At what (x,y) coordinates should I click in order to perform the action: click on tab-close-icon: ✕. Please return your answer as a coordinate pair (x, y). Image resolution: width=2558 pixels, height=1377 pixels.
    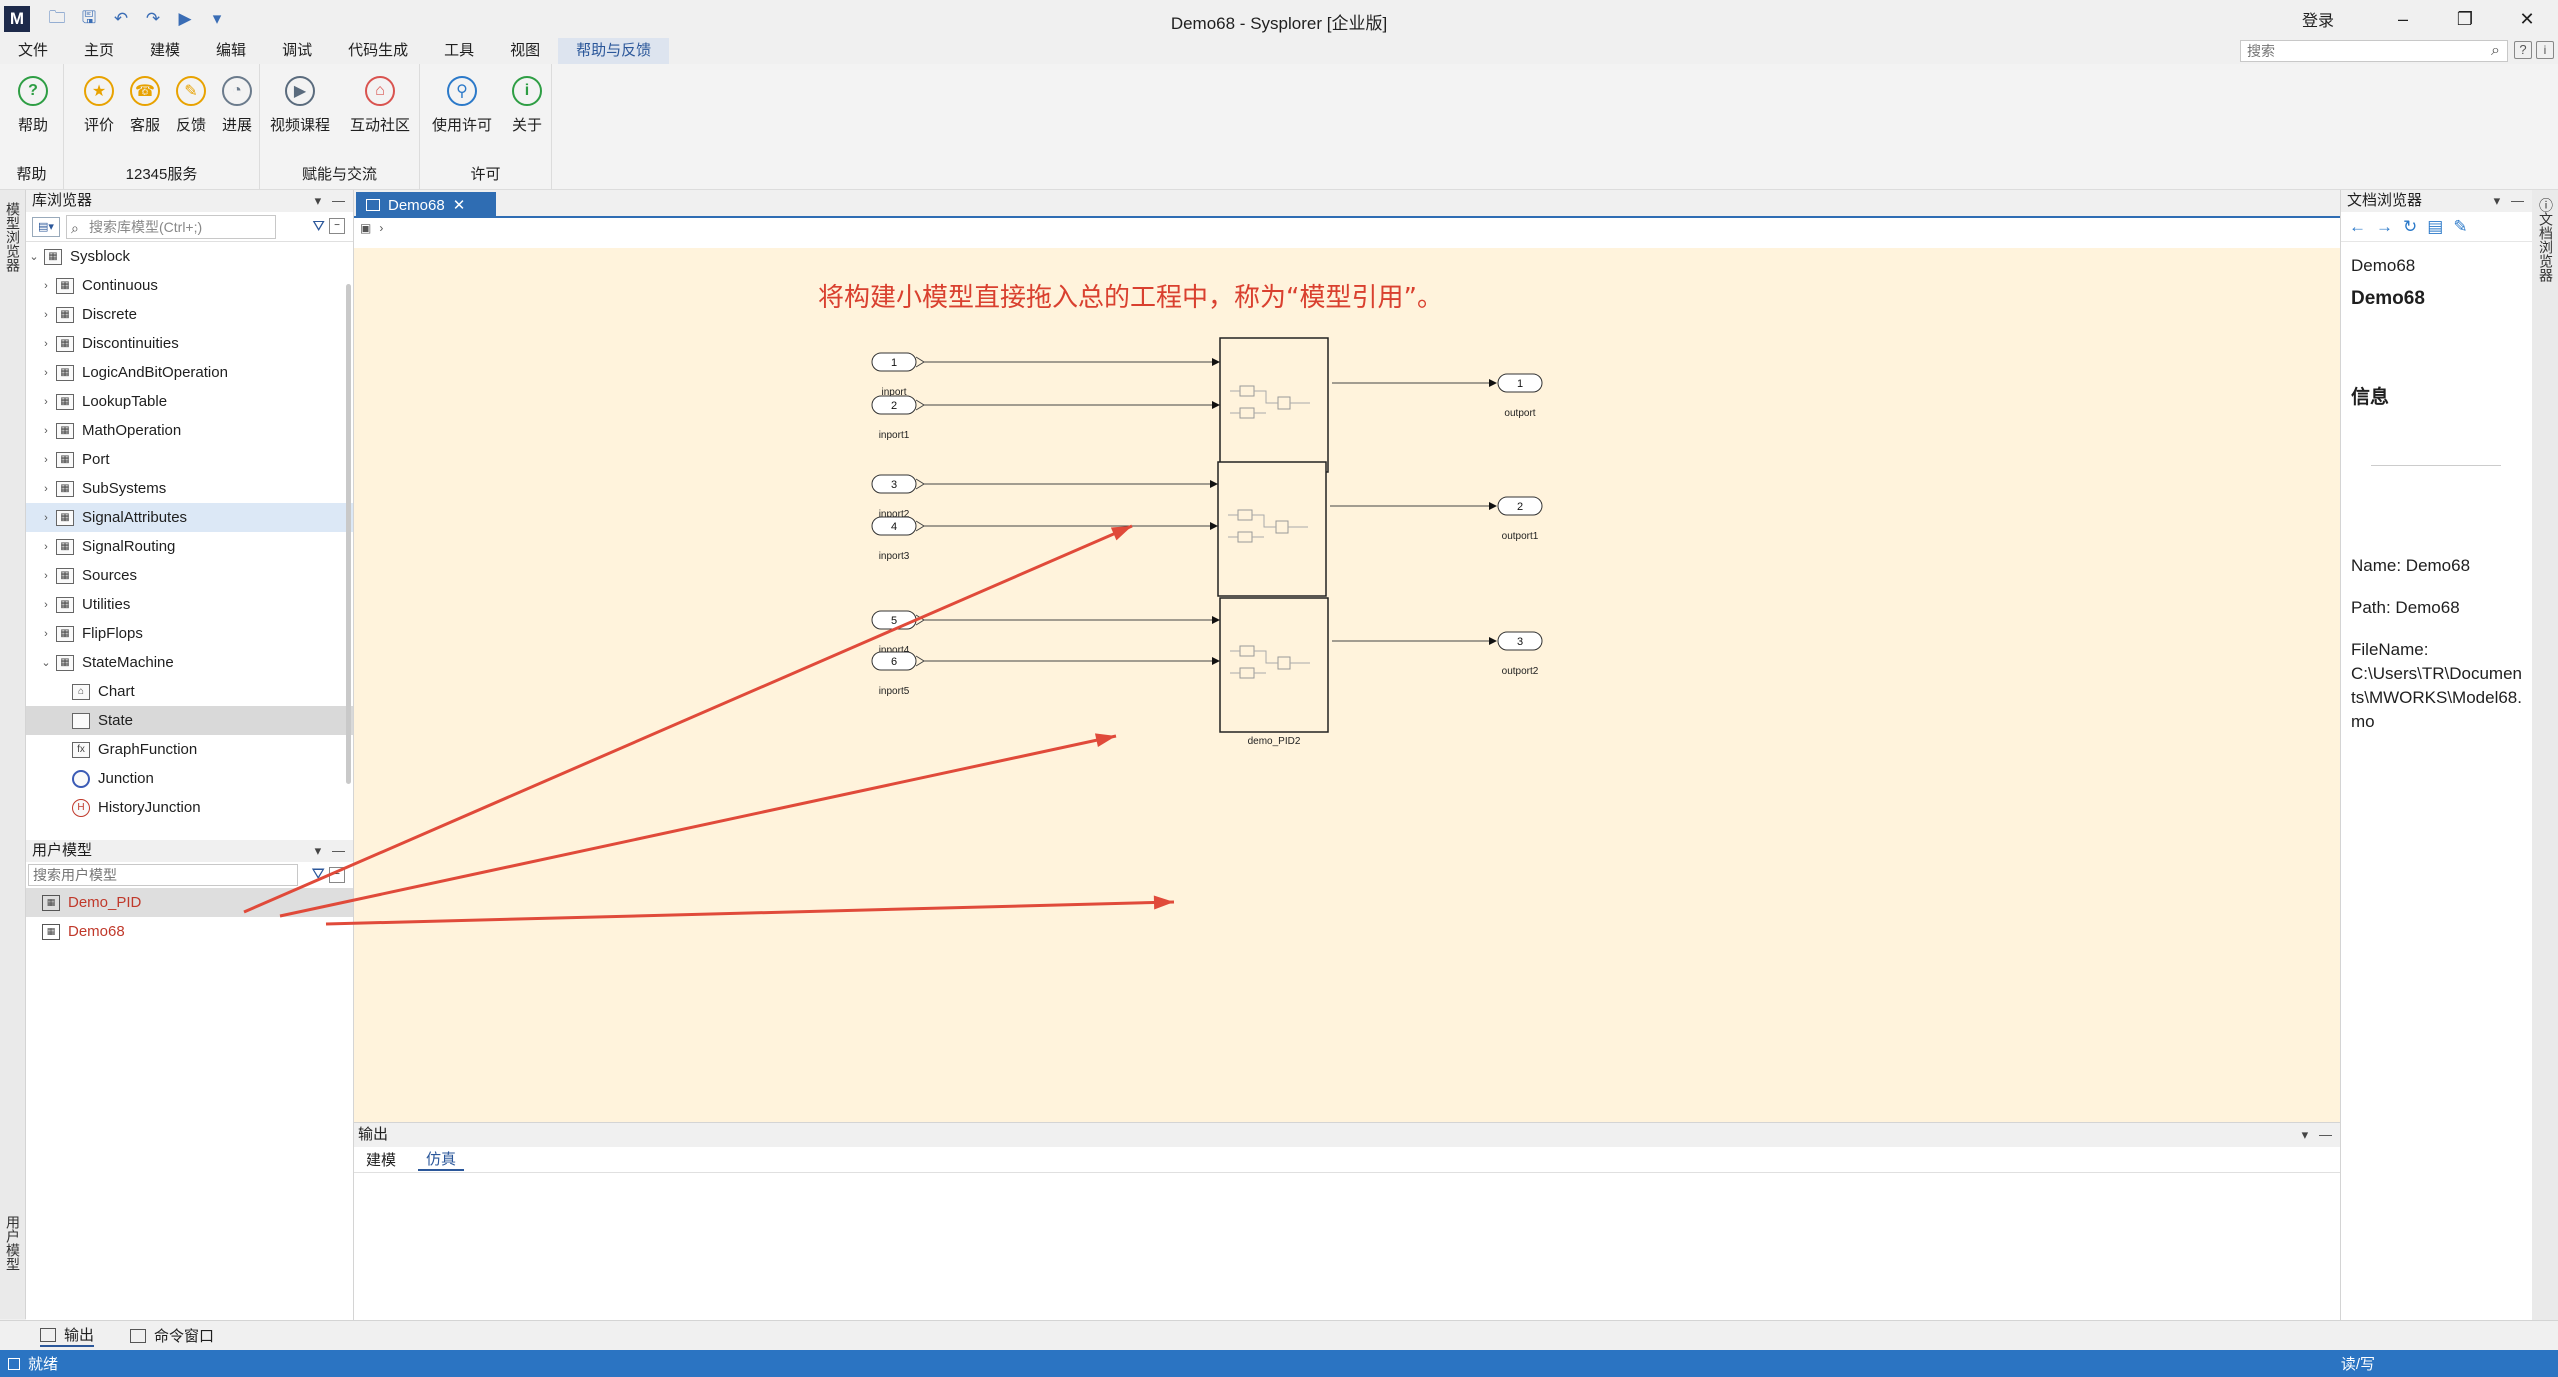
    Looking at the image, I should click on (459, 205).